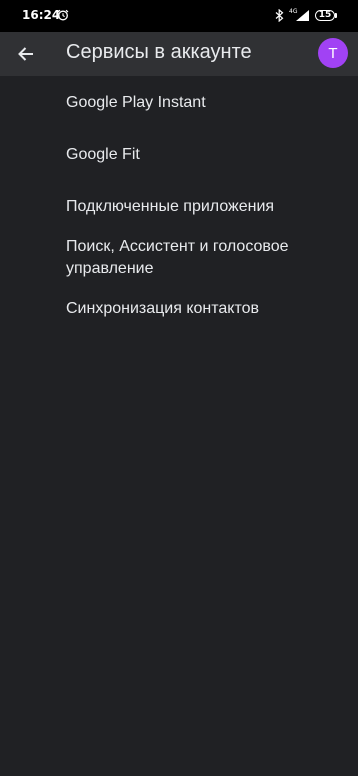 This screenshot has height=776, width=358. I want to click on battery-tip, so click(336, 15).